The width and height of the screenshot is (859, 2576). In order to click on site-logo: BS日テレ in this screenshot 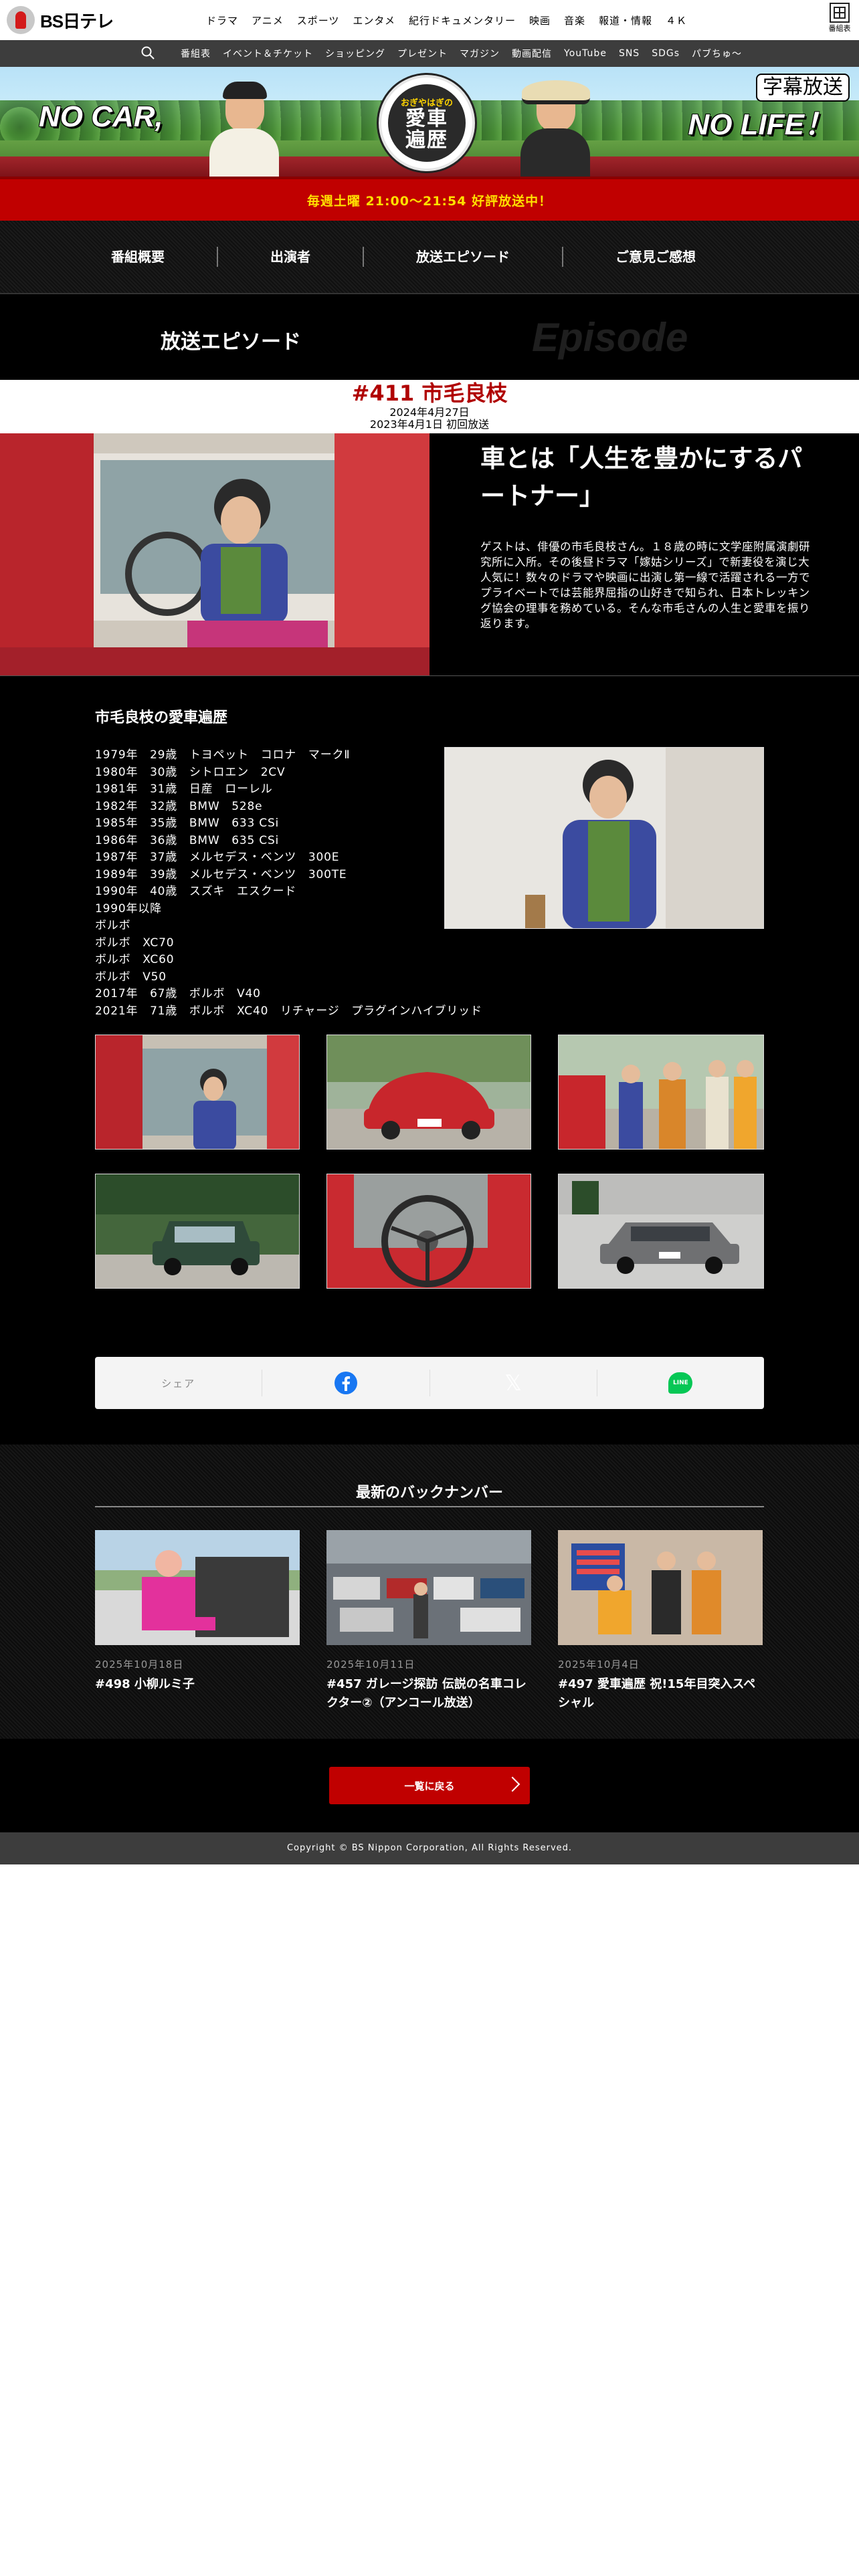, I will do `click(61, 20)`.